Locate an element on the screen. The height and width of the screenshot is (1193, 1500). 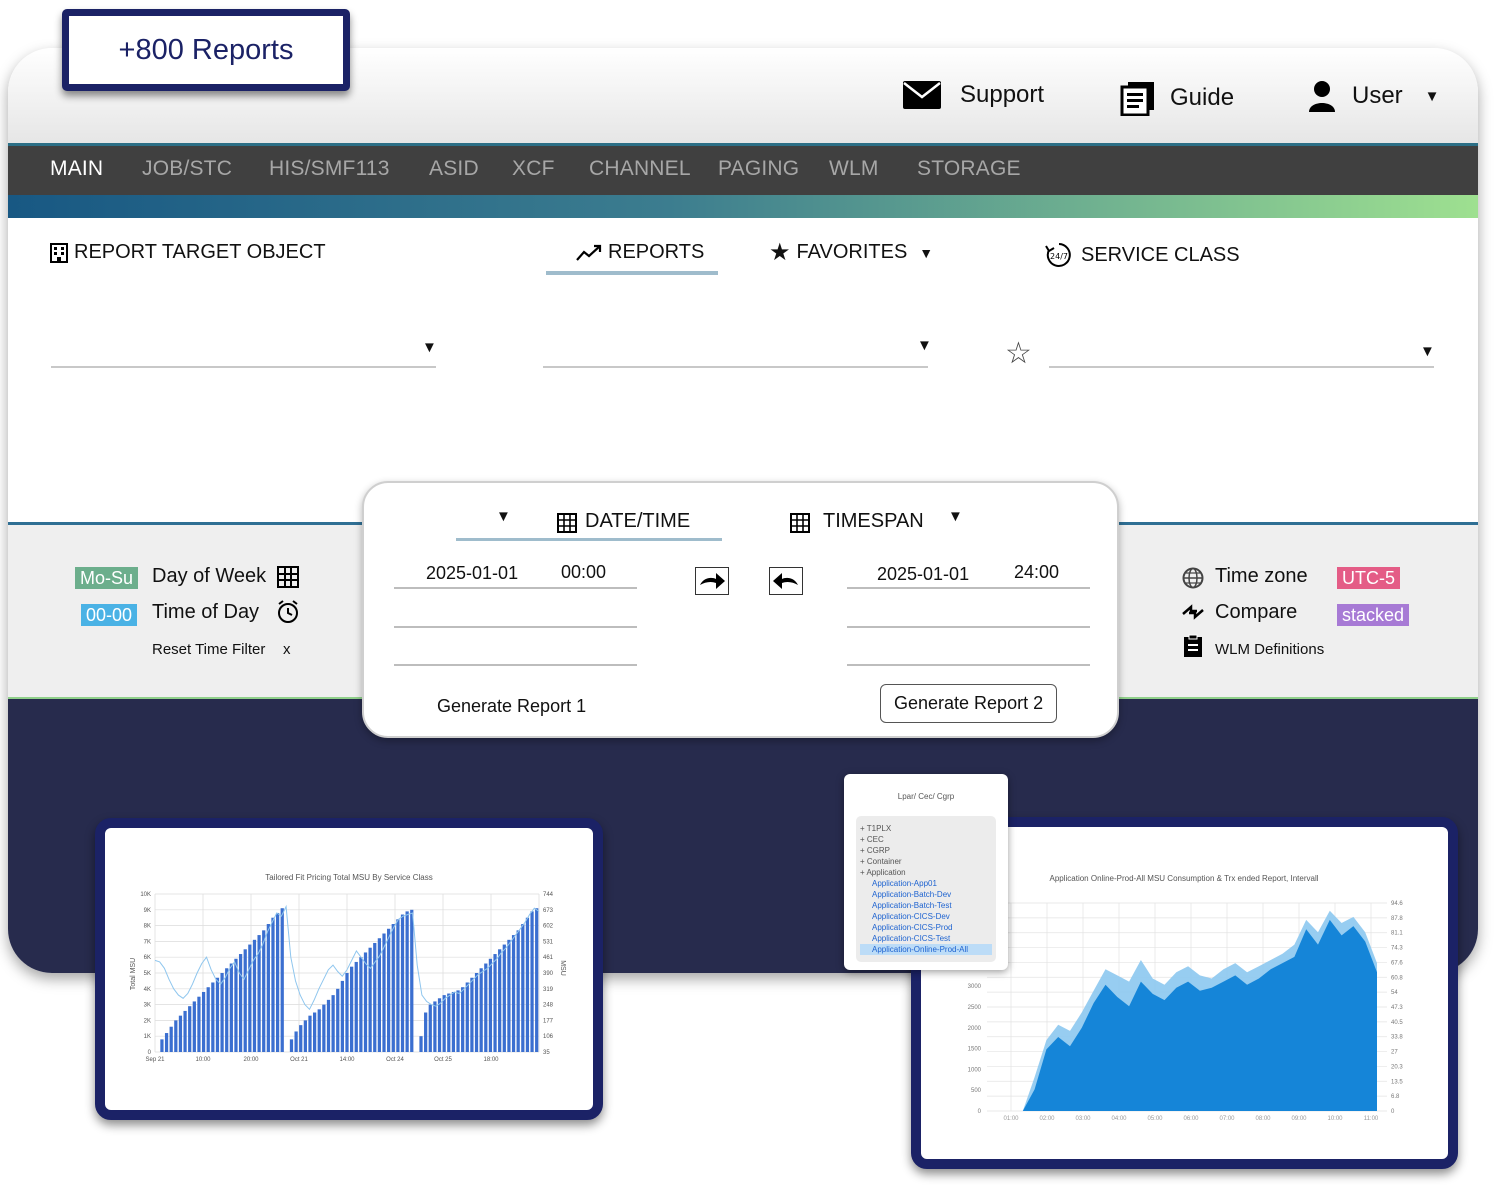
x-tick-label: 06:00 is located at coordinates (1191, 1119).